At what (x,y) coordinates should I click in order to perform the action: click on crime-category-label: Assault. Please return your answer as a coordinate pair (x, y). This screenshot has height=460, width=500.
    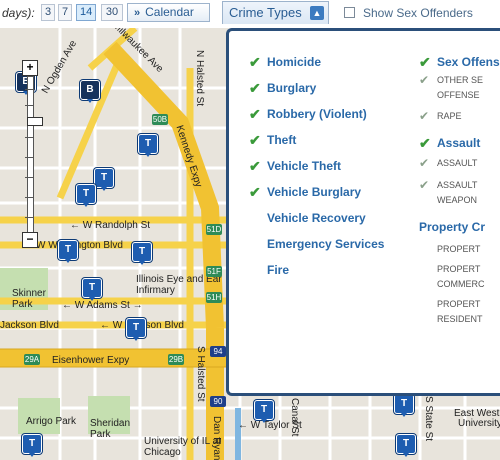
    Looking at the image, I should click on (459, 143).